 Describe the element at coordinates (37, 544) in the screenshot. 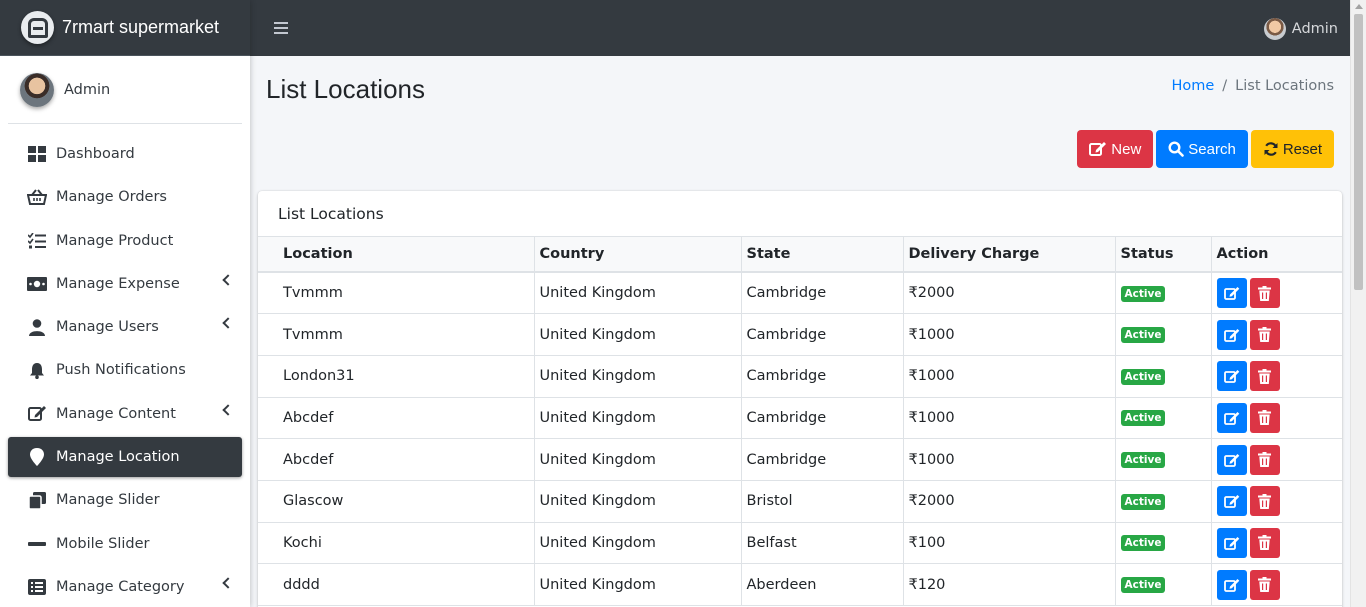

I see `minus-icon` at that location.